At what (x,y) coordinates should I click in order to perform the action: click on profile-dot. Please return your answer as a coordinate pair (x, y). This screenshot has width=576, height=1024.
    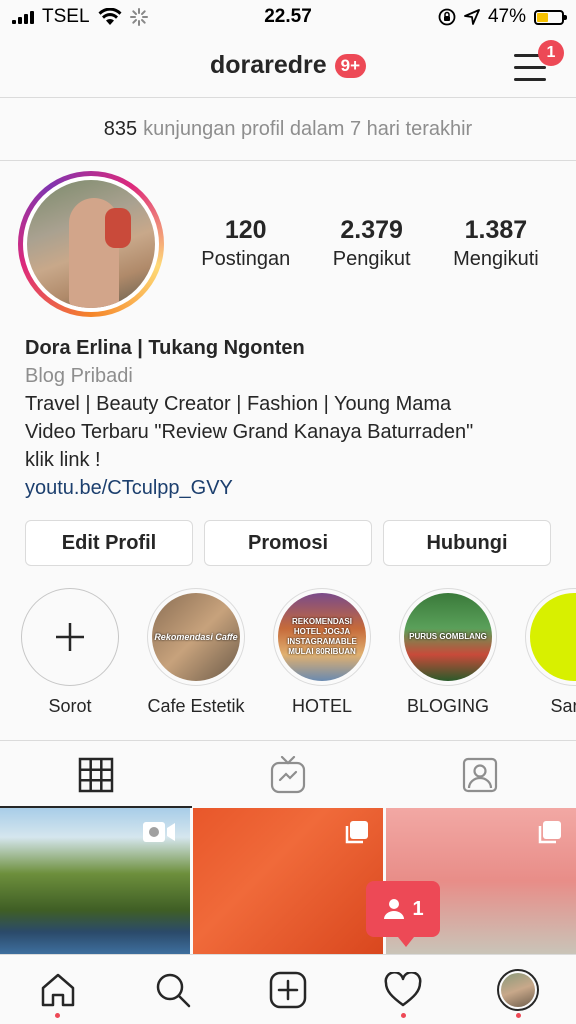
    Looking at the image, I should click on (518, 1015).